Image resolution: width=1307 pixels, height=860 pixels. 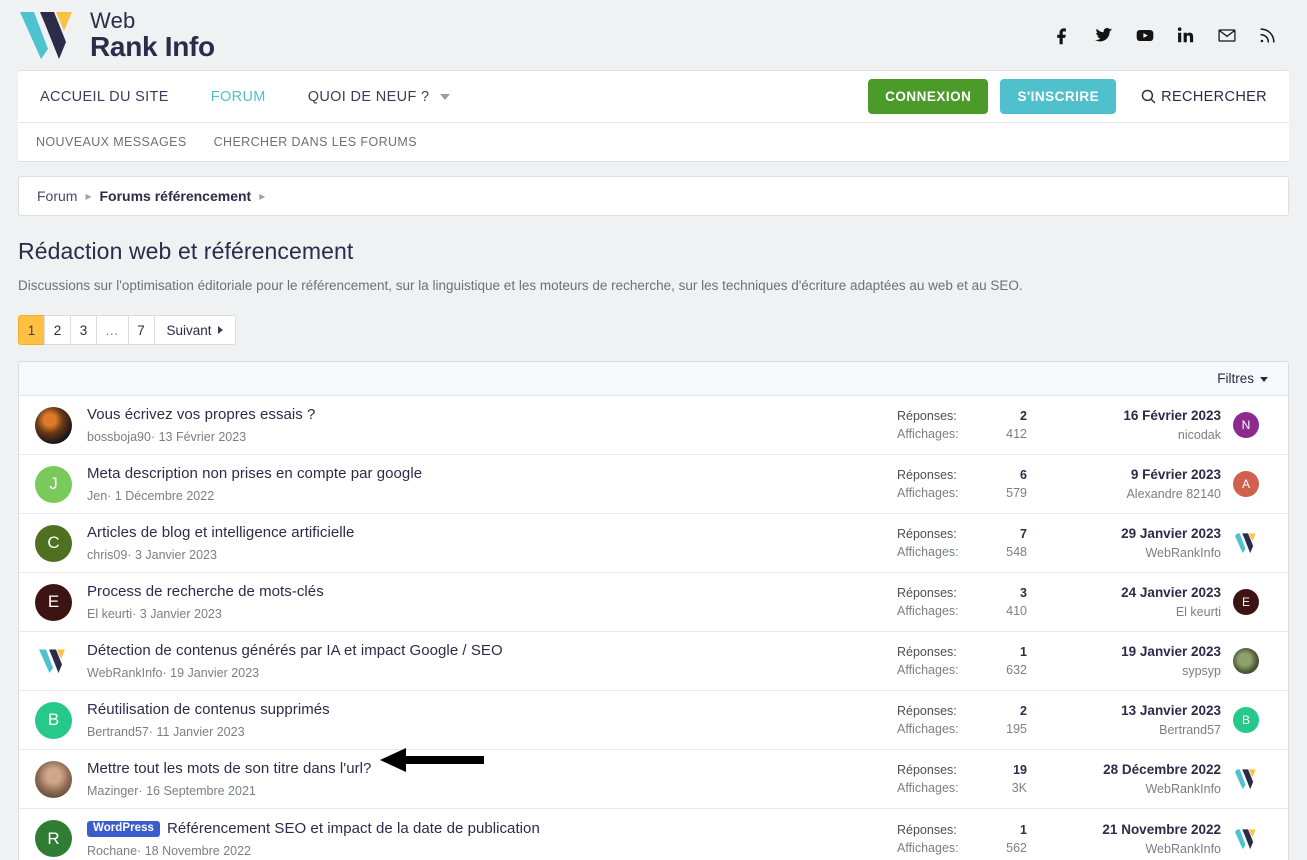 What do you see at coordinates (194, 330) in the screenshot?
I see `pagination-next-button: Suivant` at bounding box center [194, 330].